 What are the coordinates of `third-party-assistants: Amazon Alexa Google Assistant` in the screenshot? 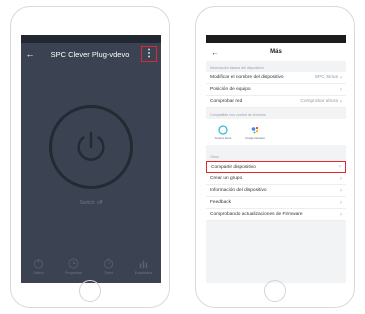 It's located at (276, 132).